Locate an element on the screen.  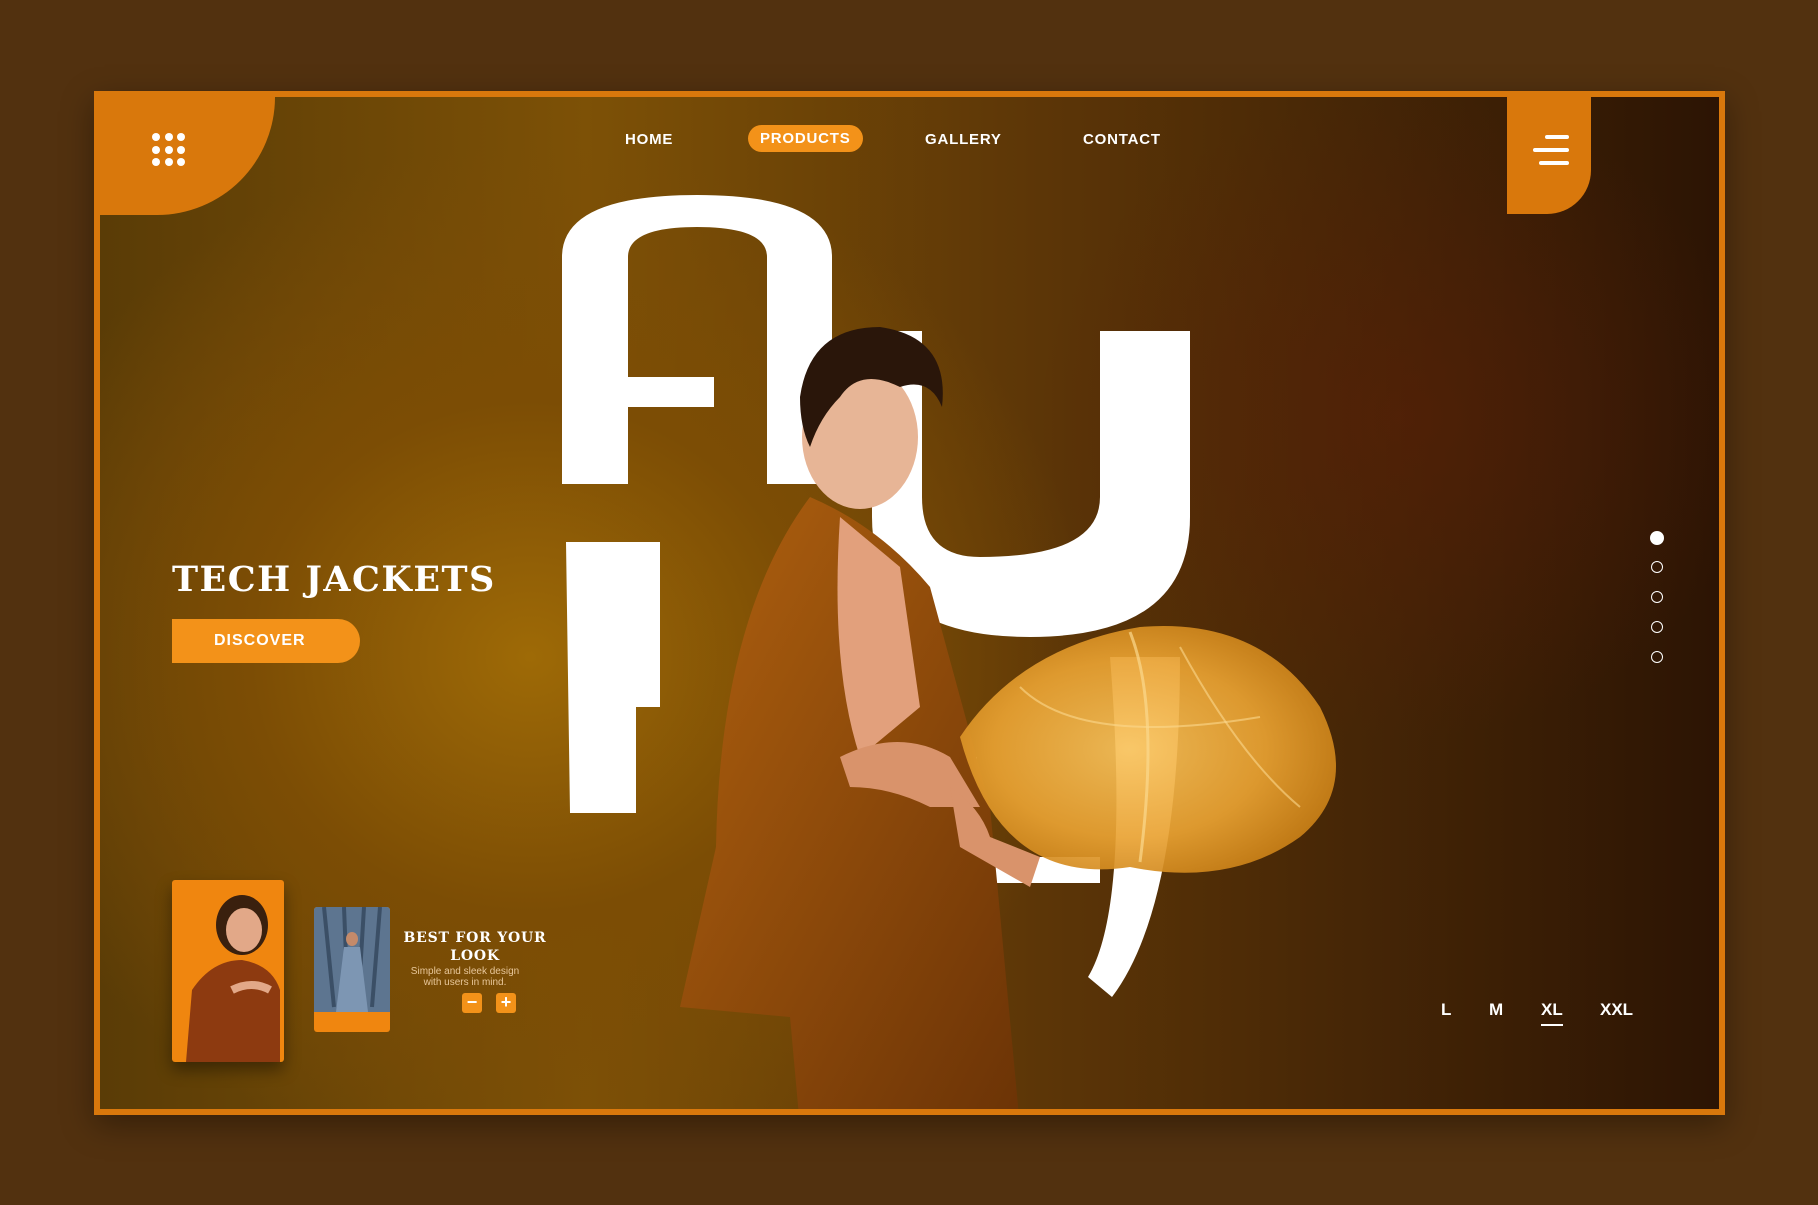
nav-gallery: GALLERY is located at coordinates (963, 139).